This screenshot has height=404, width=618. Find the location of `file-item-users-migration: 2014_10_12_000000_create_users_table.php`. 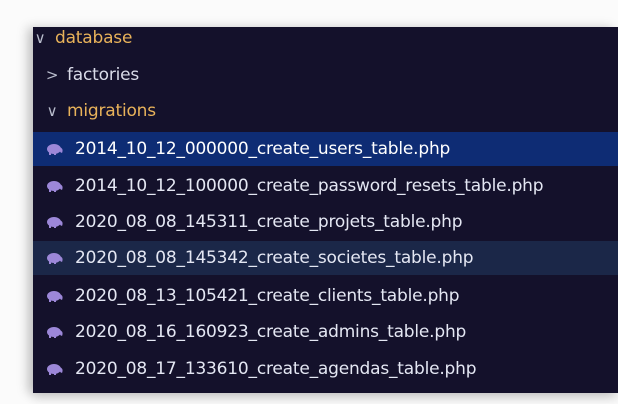

file-item-users-migration: 2014_10_12_000000_create_users_table.php is located at coordinates (325, 149).